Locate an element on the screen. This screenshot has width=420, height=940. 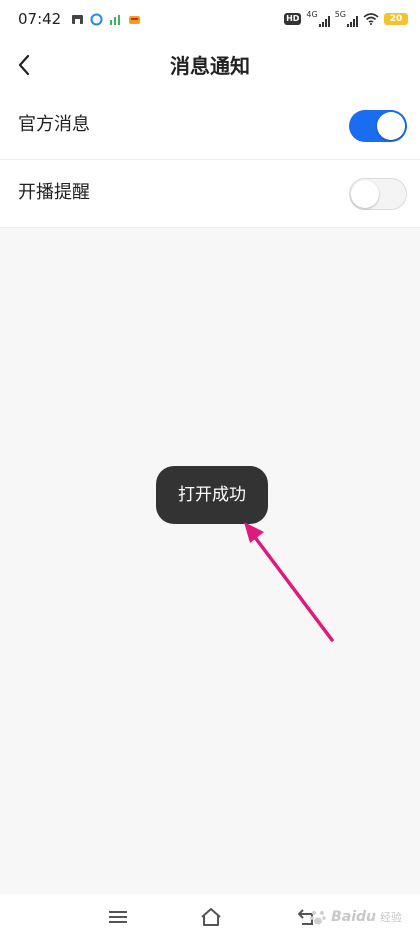
watermark-brand: Baidu is located at coordinates (353, 917).